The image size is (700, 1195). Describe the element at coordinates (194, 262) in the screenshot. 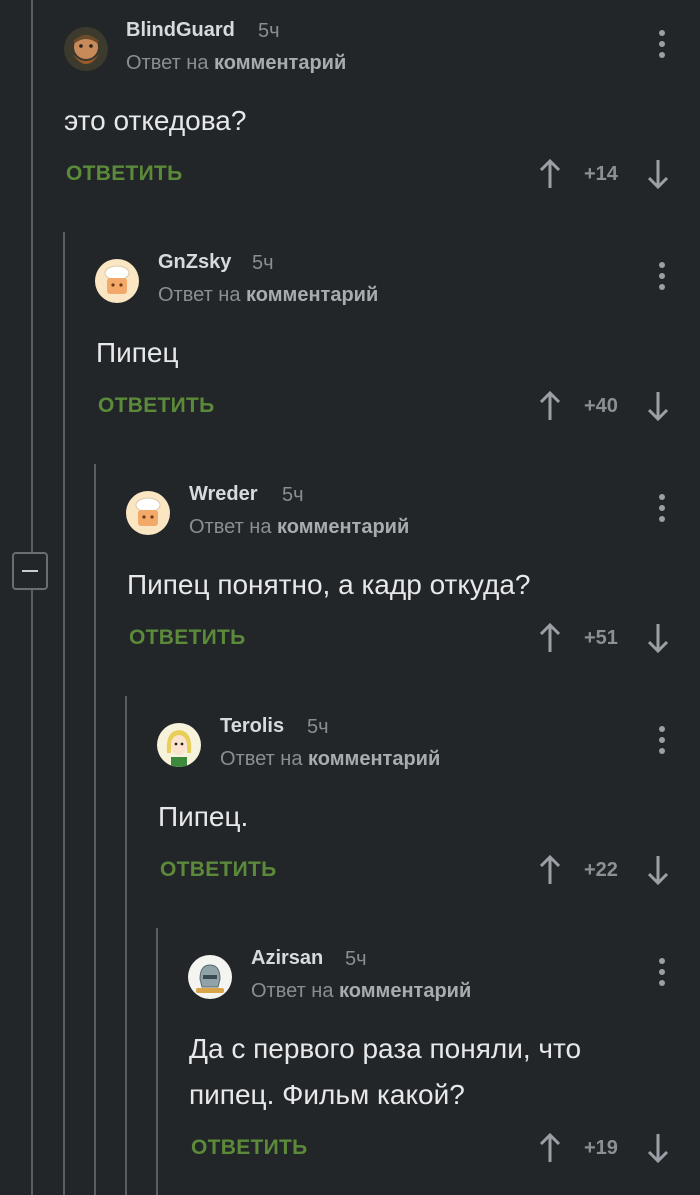

I see `username: GnZsky` at that location.